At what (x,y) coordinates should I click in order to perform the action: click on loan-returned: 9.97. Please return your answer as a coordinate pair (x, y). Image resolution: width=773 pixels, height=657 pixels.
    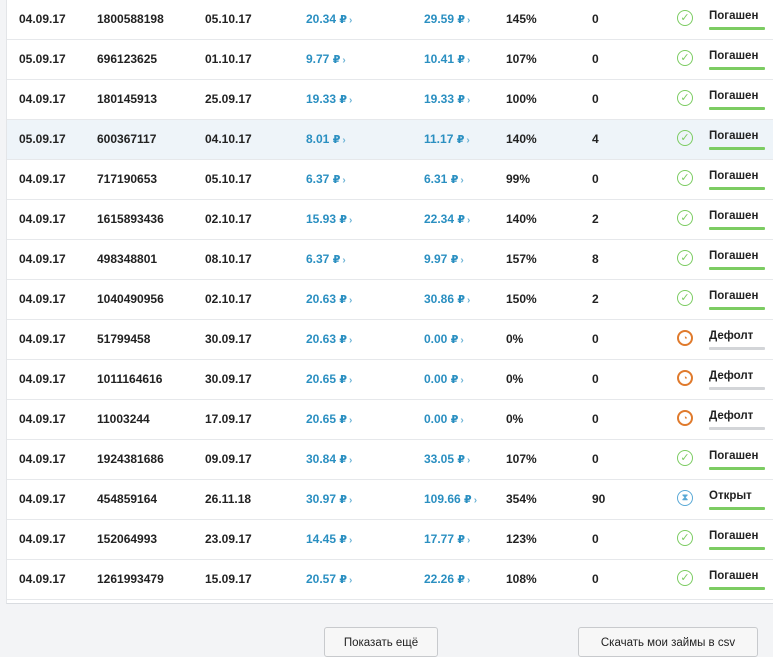
    Looking at the image, I should click on (436, 259).